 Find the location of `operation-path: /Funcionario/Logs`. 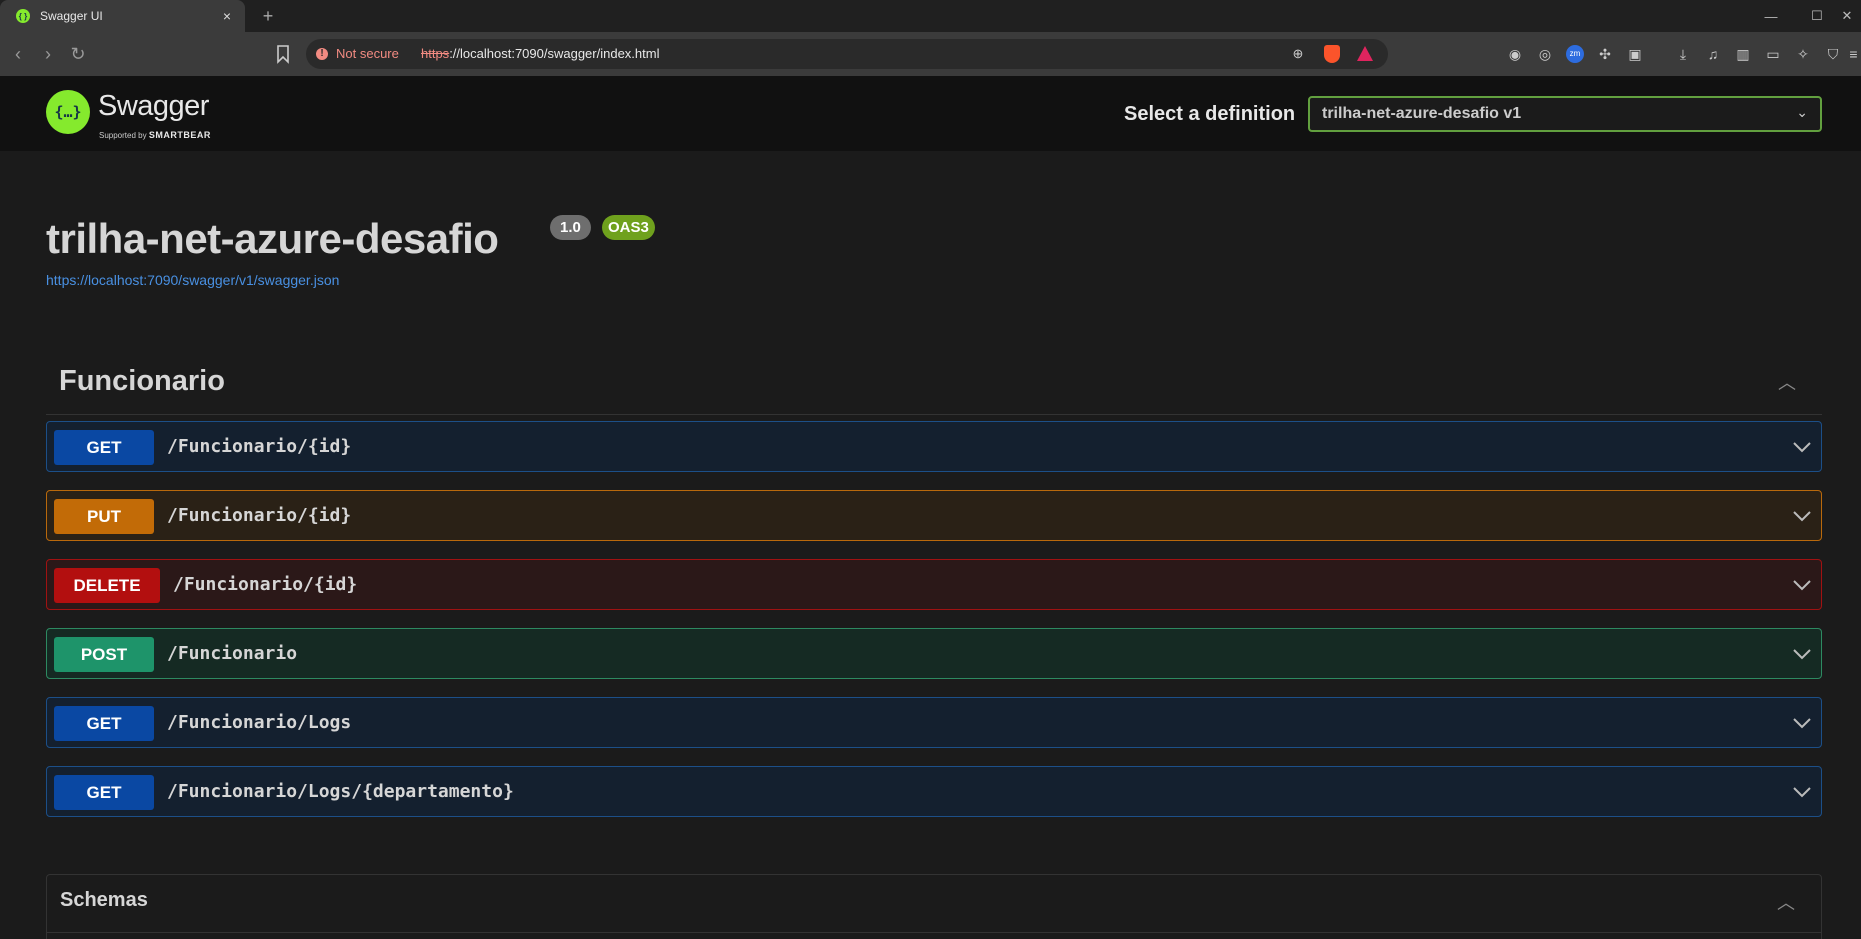

operation-path: /Funcionario/Logs is located at coordinates (259, 722).